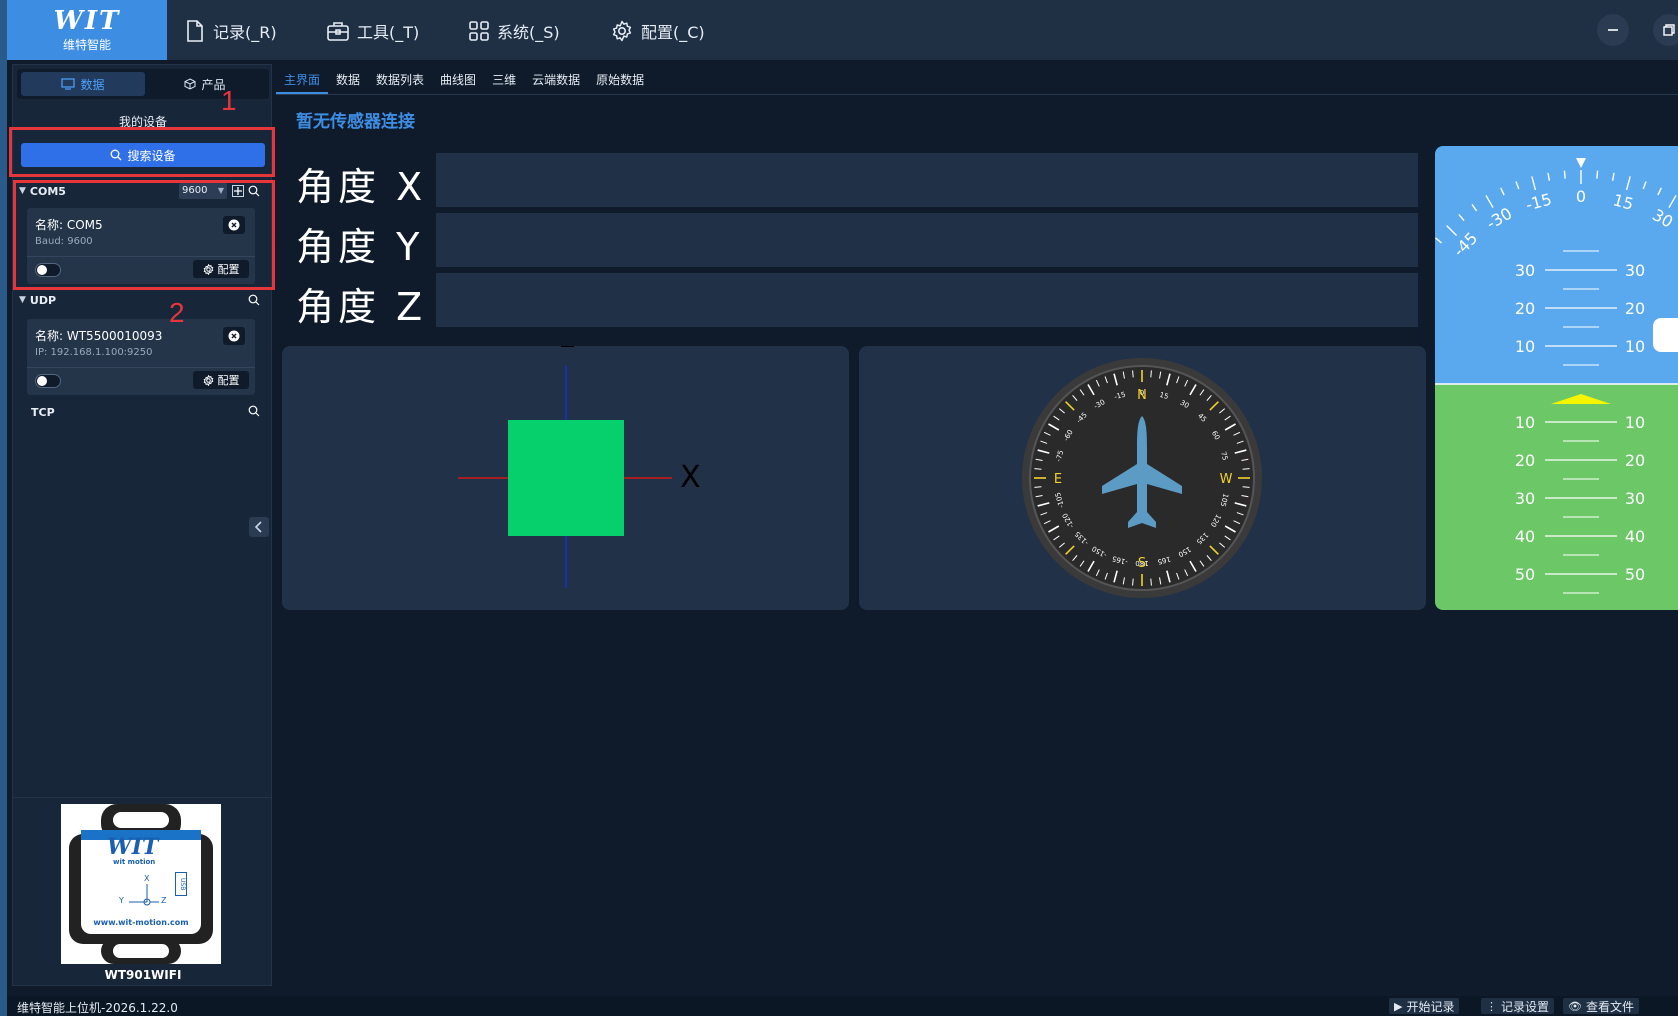 Image resolution: width=1678 pixels, height=1016 pixels. What do you see at coordinates (1635, 536) in the screenshot?
I see `pitch-label-right: 40` at bounding box center [1635, 536].